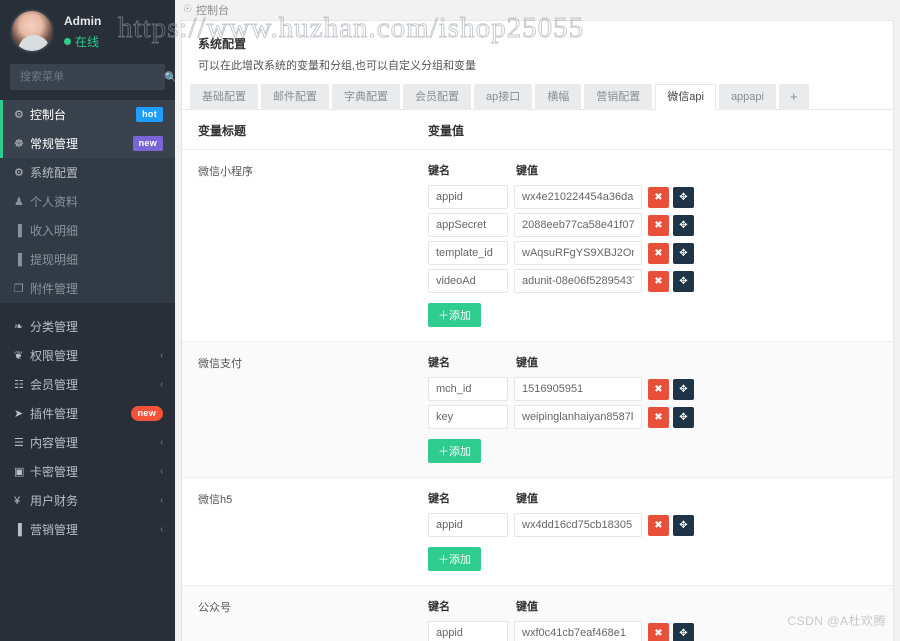  I want to click on tab-mail: 邮件配置, so click(295, 97).